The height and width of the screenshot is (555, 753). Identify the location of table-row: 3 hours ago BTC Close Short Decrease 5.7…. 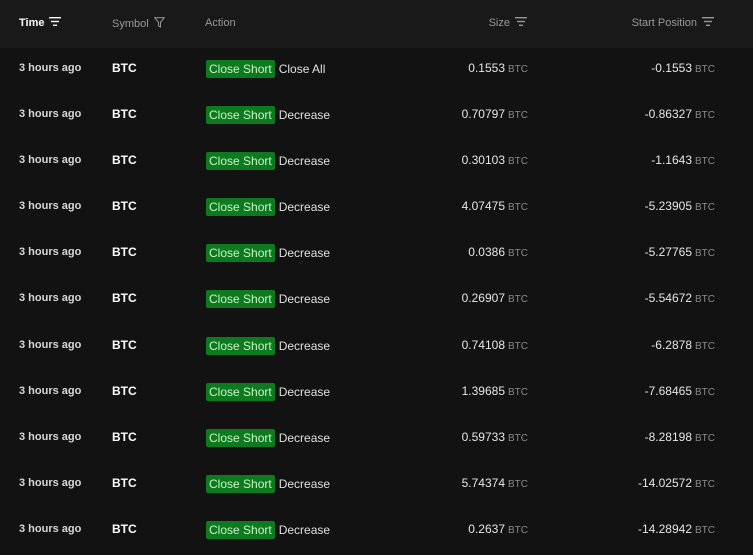
(376, 486).